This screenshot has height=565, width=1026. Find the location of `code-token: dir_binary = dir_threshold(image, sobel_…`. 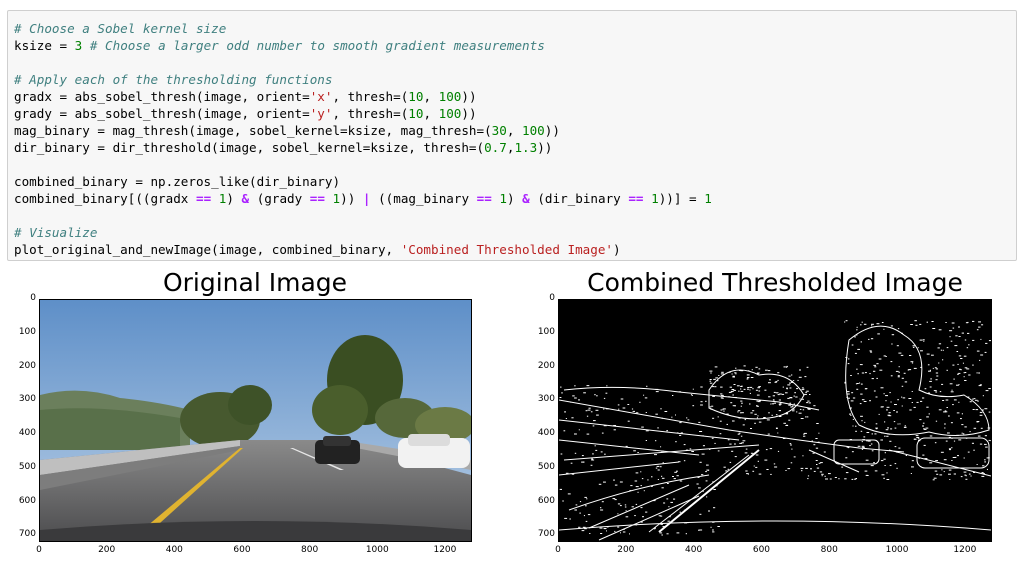

code-token: dir_binary = dir_threshold(image, sobel_… is located at coordinates (249, 147).